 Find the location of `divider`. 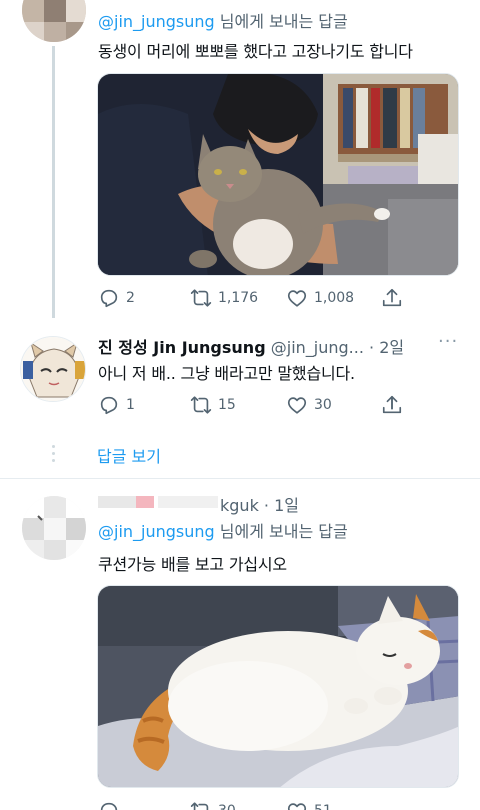

divider is located at coordinates (240, 478).